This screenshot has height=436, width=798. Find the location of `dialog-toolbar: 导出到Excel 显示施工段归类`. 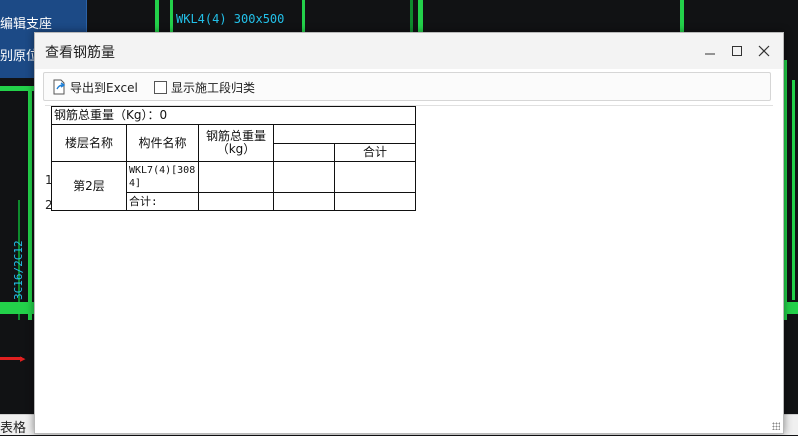

dialog-toolbar: 导出到Excel 显示施工段归类 is located at coordinates (407, 86).